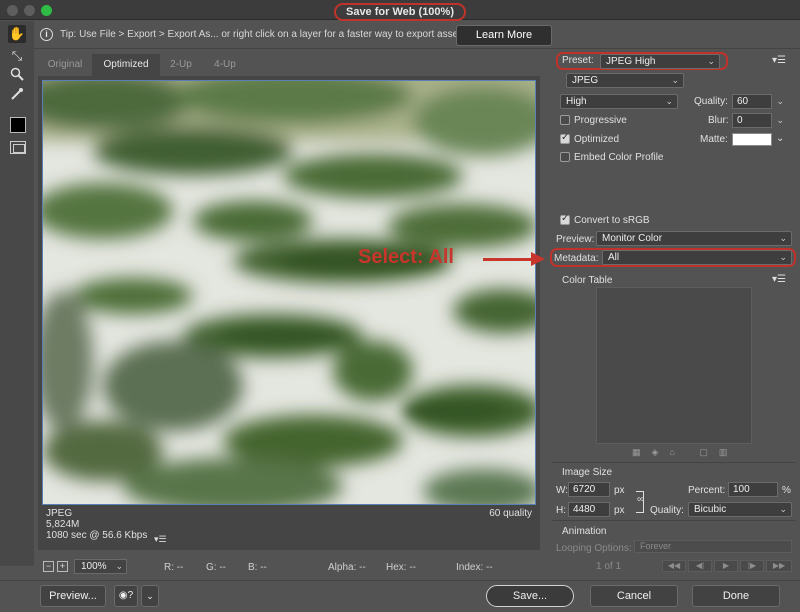 The image size is (800, 612). What do you see at coordinates (510, 513) in the screenshot?
I see `info-quality: 60 quality` at bounding box center [510, 513].